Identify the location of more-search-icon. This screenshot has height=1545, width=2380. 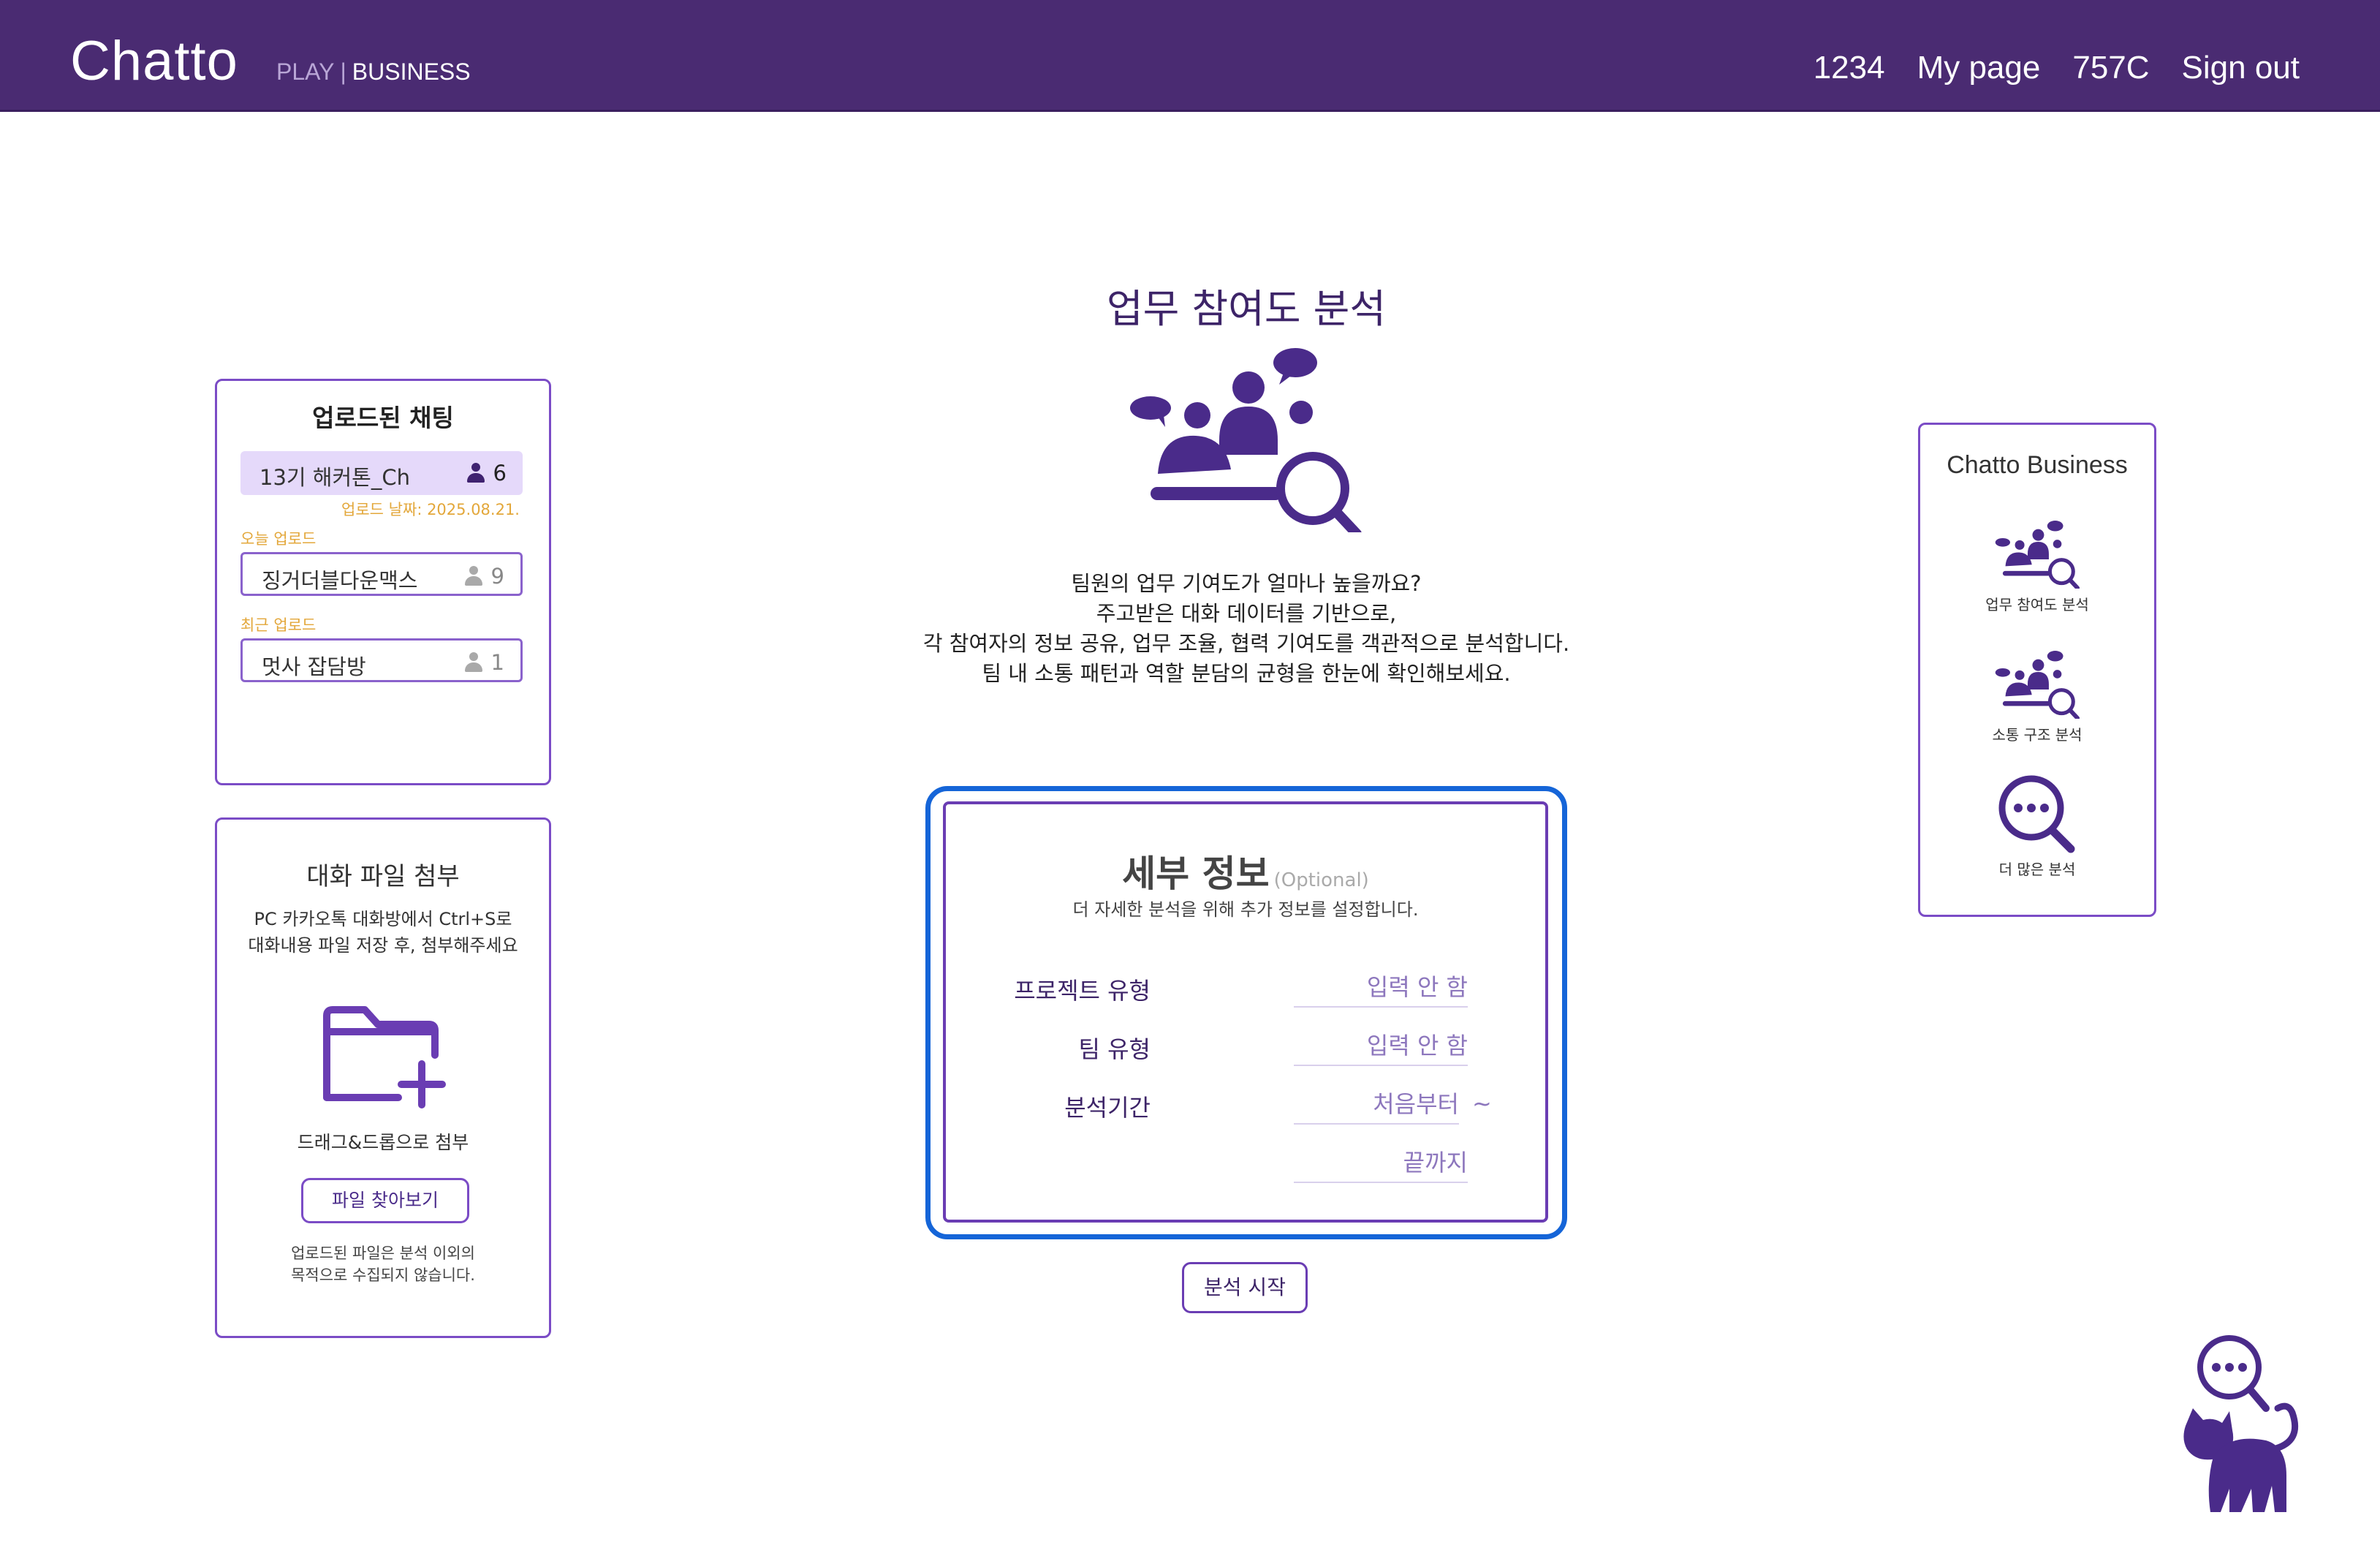
(2036, 814).